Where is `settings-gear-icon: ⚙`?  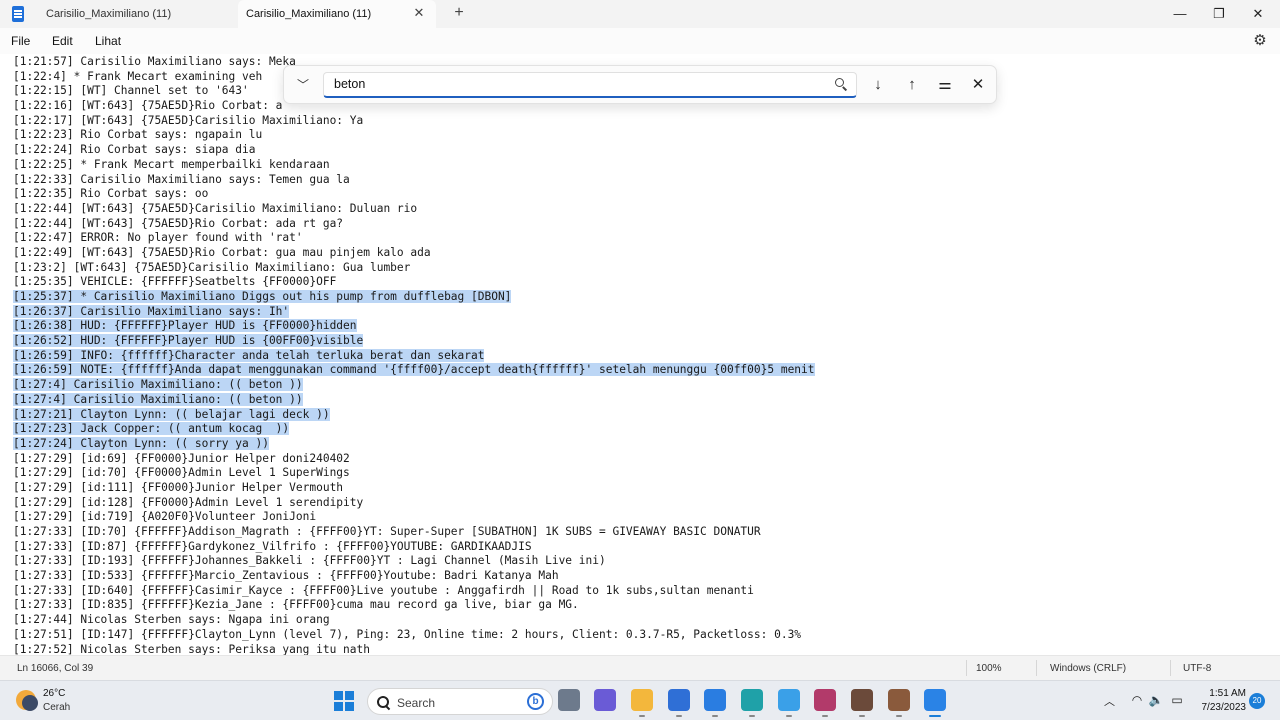 settings-gear-icon: ⚙ is located at coordinates (1260, 41).